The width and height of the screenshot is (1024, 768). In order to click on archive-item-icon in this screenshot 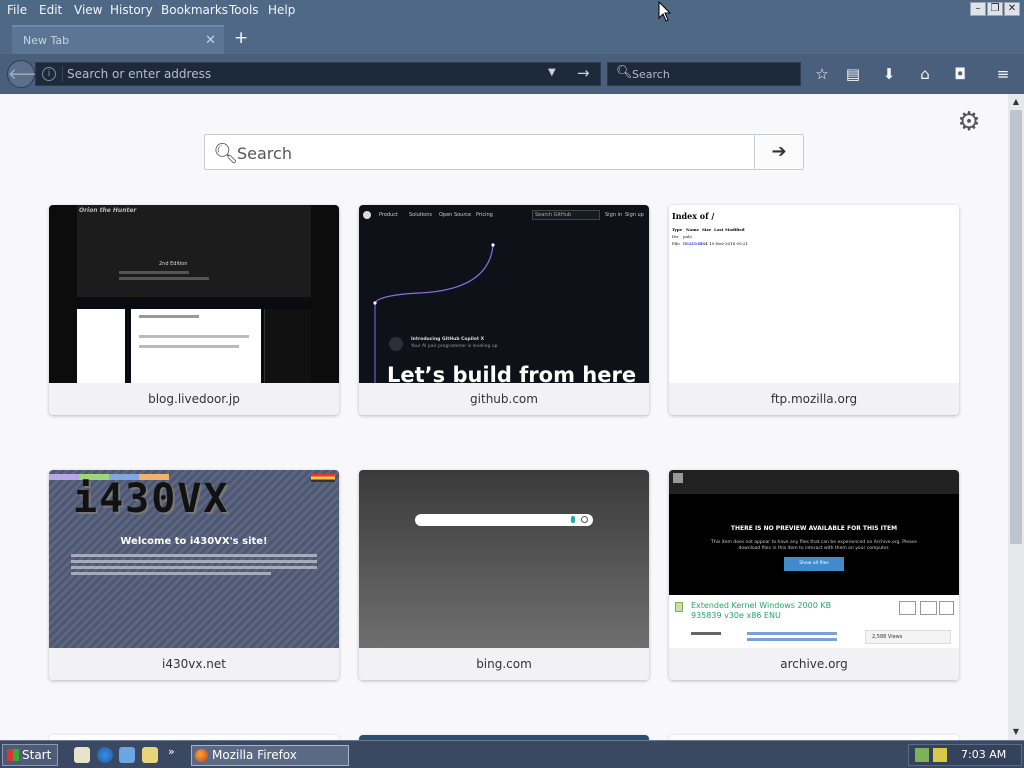, I will do `click(679, 607)`.